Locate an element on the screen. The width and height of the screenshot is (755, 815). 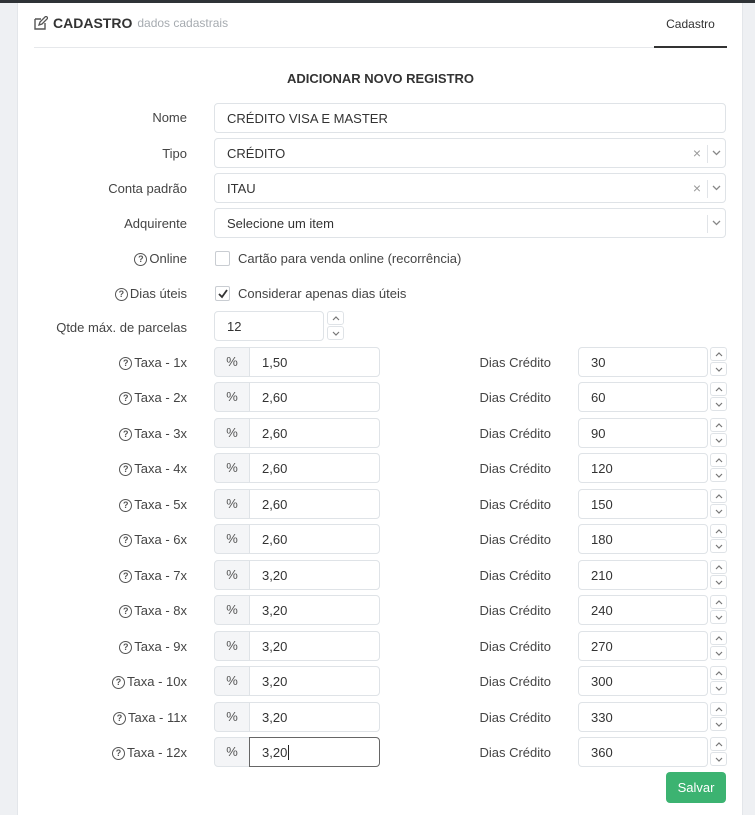
tab-cadastro: Cadastro is located at coordinates (690, 25).